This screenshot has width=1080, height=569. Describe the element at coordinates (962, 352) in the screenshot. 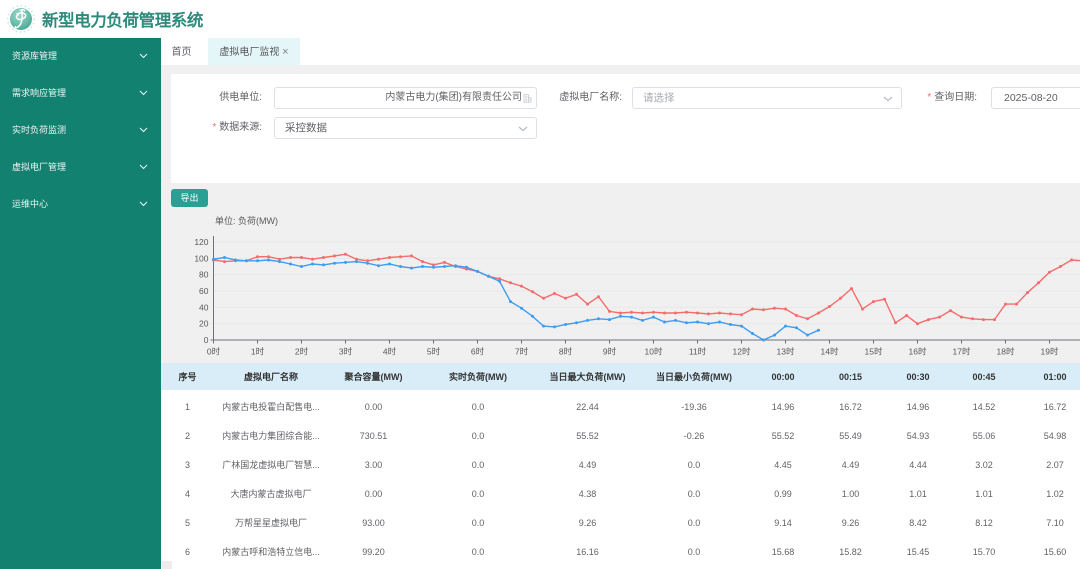

I see `svg-text: 17时` at that location.